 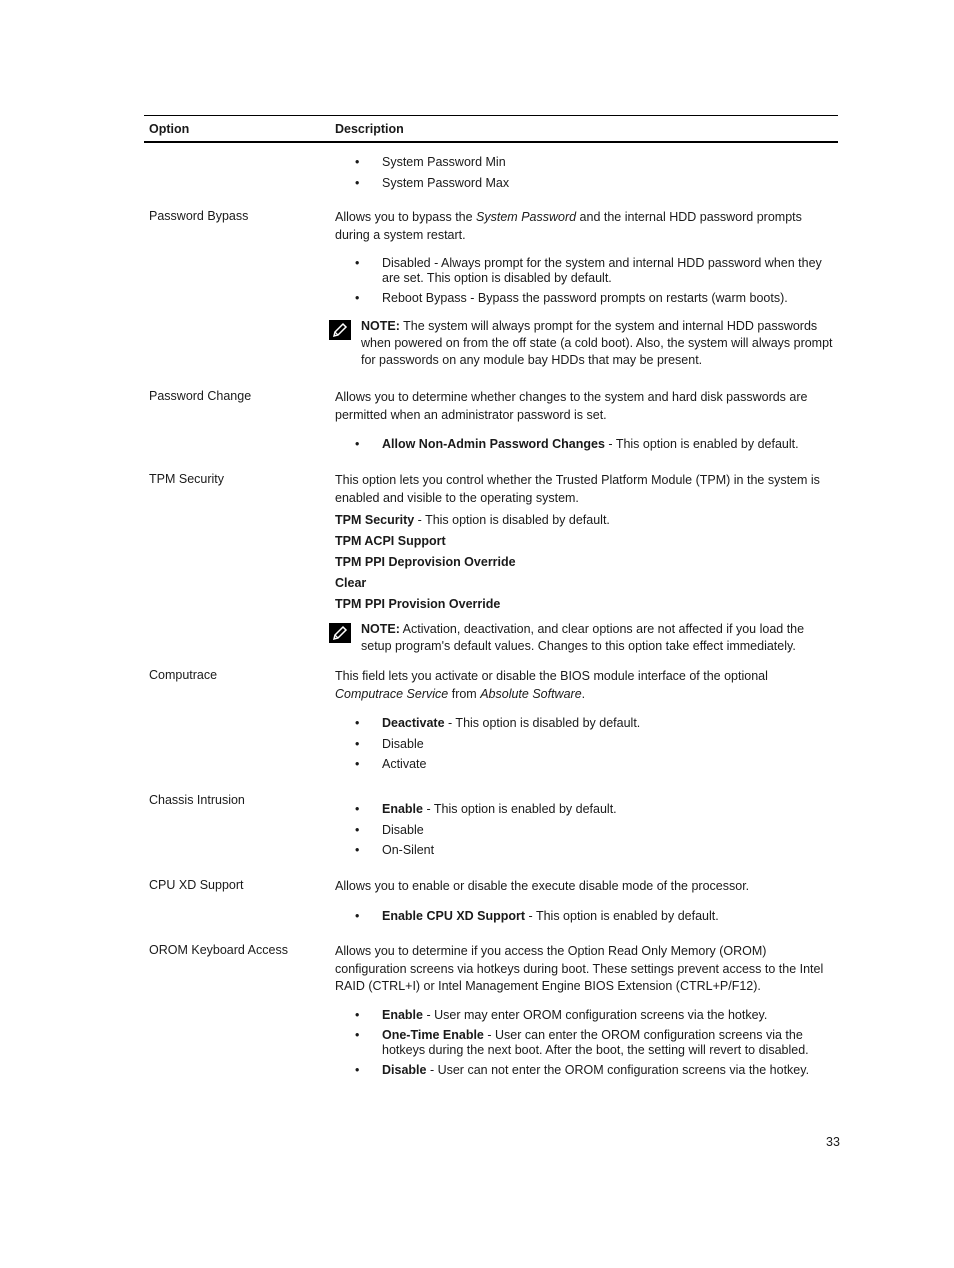 What do you see at coordinates (200, 396) in the screenshot?
I see `option-label: Password Change` at bounding box center [200, 396].